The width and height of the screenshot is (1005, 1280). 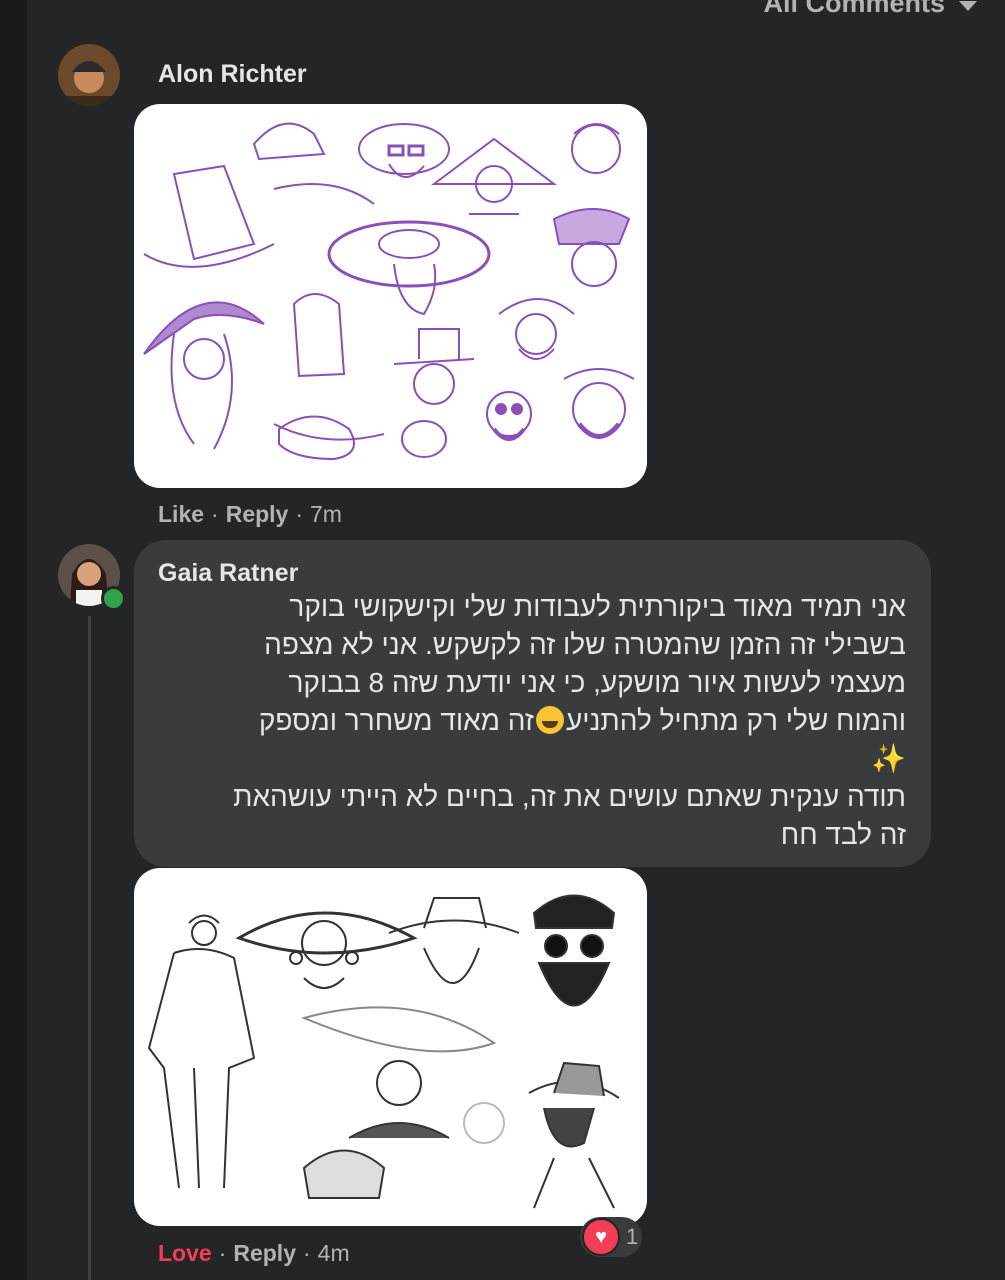 What do you see at coordinates (181, 514) in the screenshot?
I see `like-button: Like` at bounding box center [181, 514].